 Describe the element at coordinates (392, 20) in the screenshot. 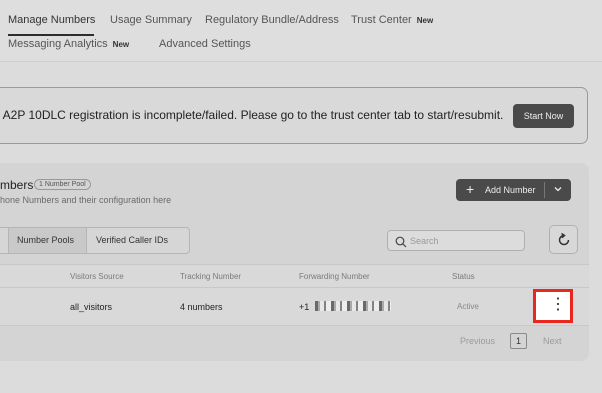

I see `tab-trust-center: Trust Center New` at that location.